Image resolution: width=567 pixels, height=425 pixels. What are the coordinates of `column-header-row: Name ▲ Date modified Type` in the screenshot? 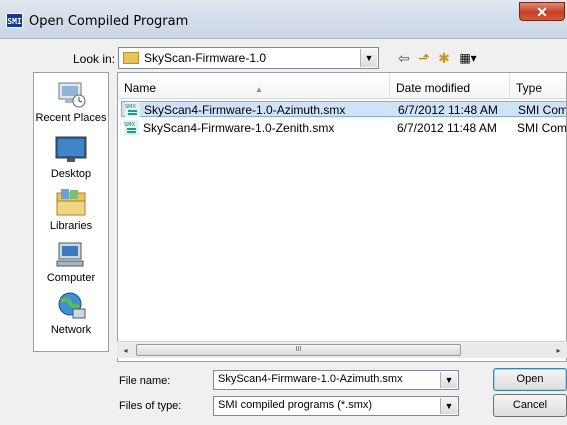 It's located at (342, 86).